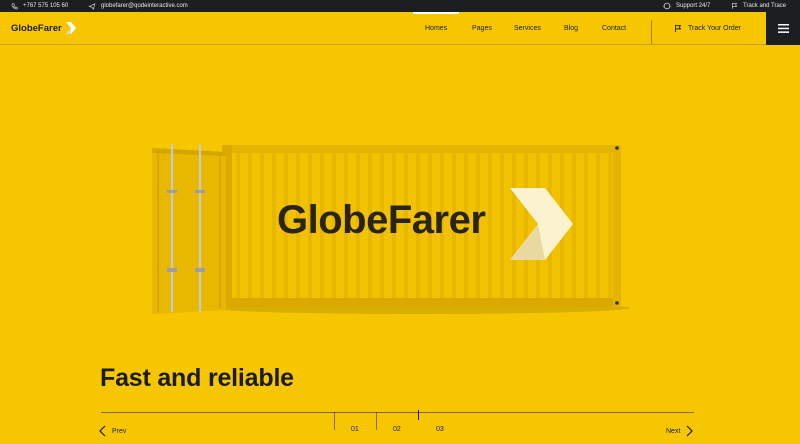 This screenshot has width=800, height=444. I want to click on logo-chevron-icon, so click(70, 28).